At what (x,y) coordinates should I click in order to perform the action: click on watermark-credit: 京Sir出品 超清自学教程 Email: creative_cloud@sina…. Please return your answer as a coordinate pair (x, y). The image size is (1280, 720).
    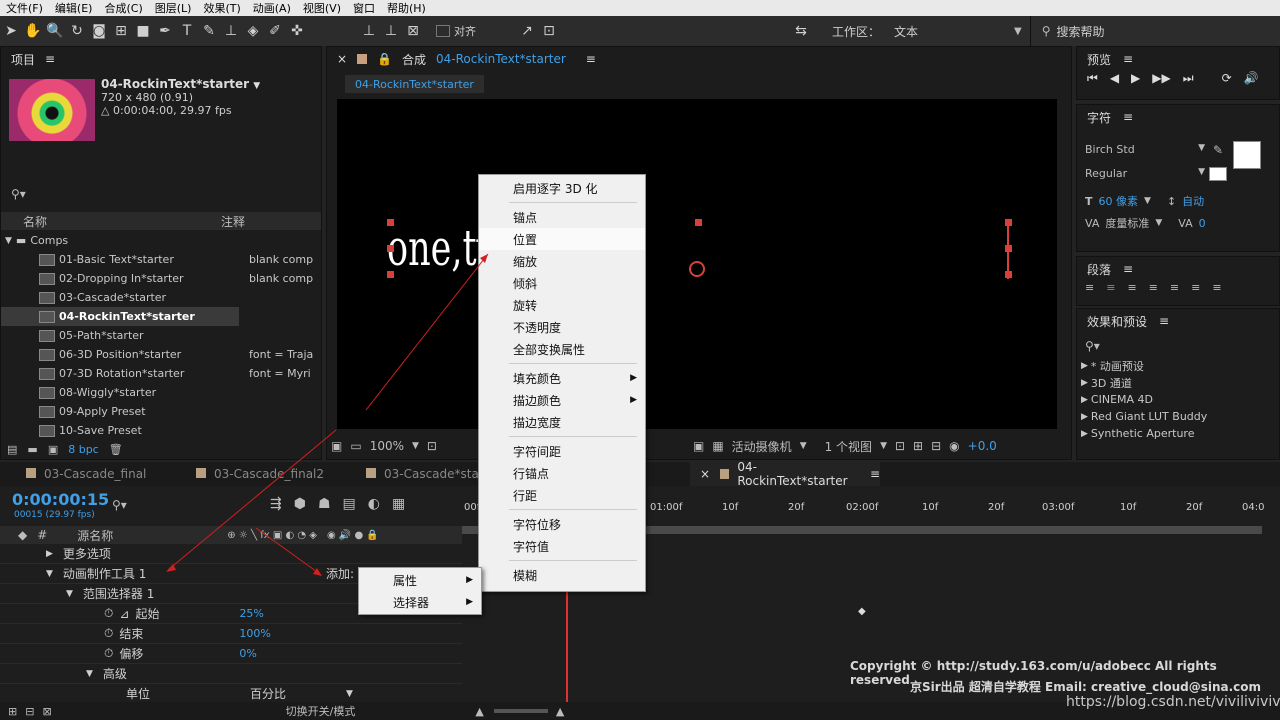
    Looking at the image, I should click on (1086, 687).